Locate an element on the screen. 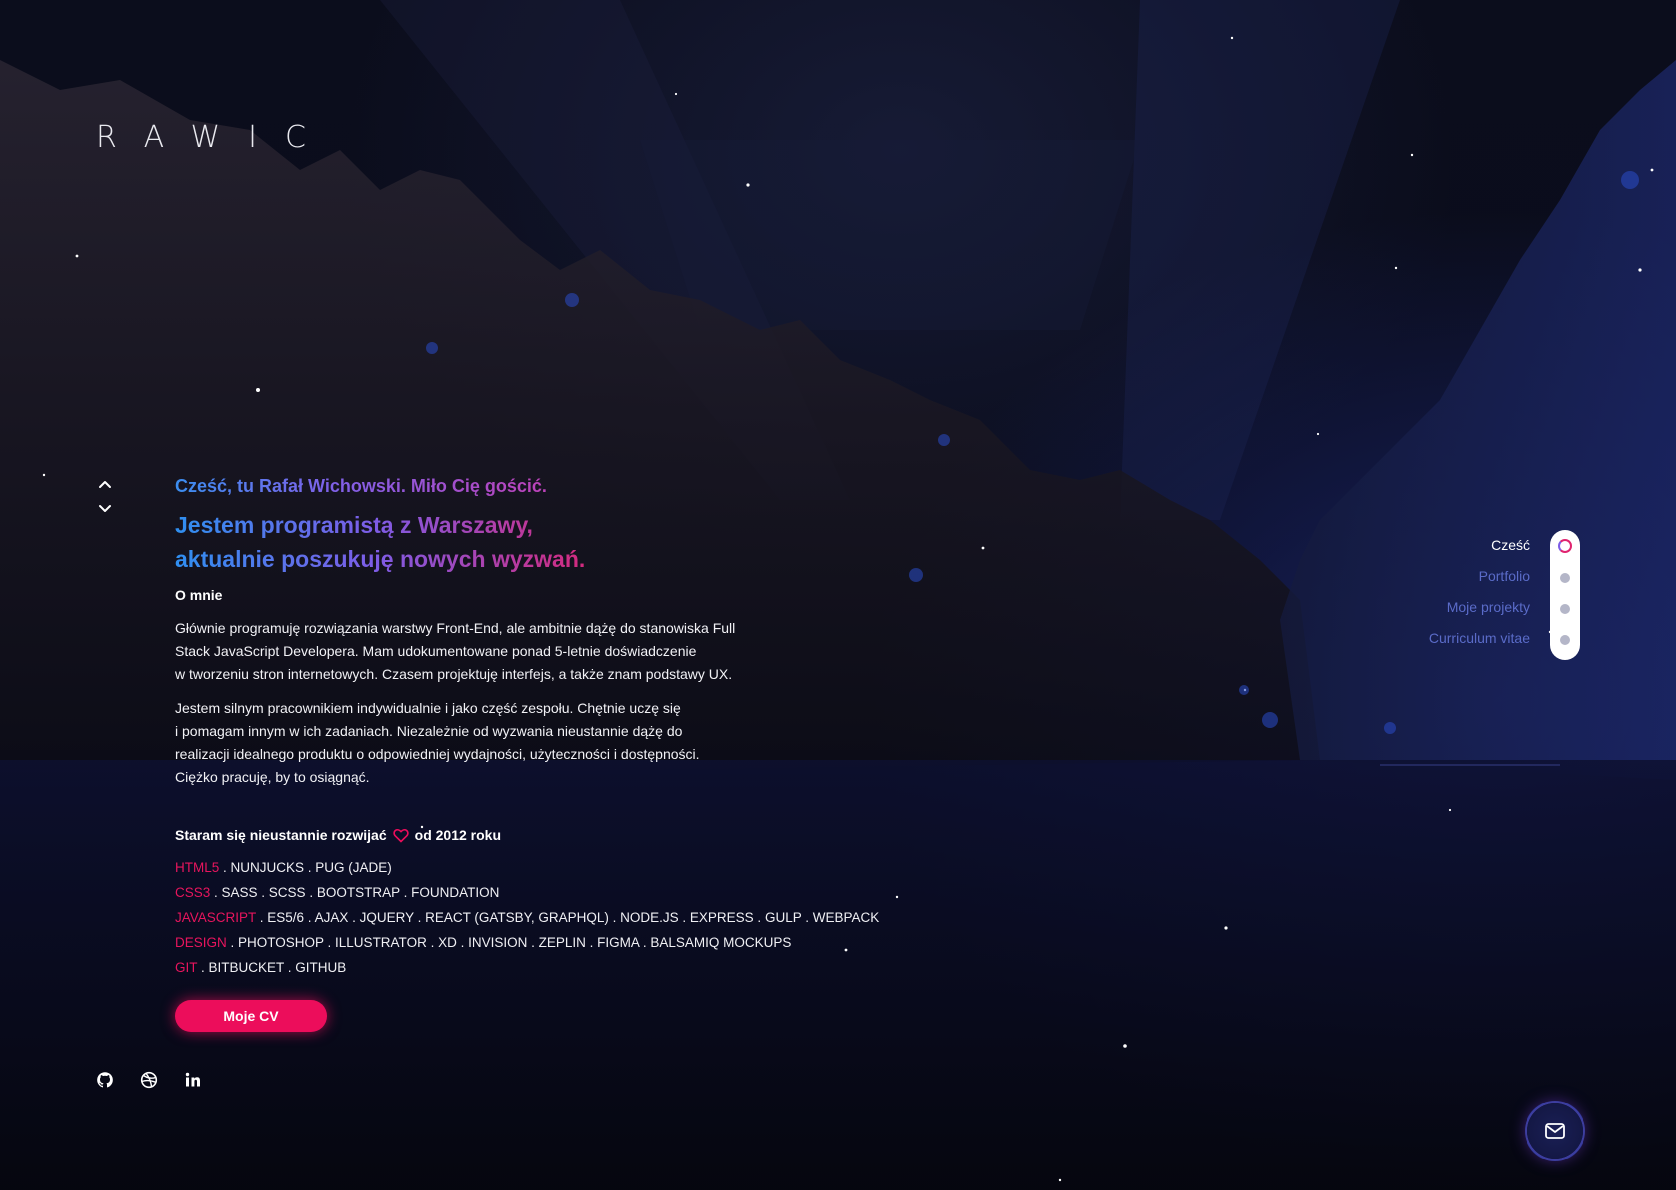 This screenshot has width=1676, height=1190. side-nav-item-curriculum-vitae: Curriculum vitae is located at coordinates (1479, 638).